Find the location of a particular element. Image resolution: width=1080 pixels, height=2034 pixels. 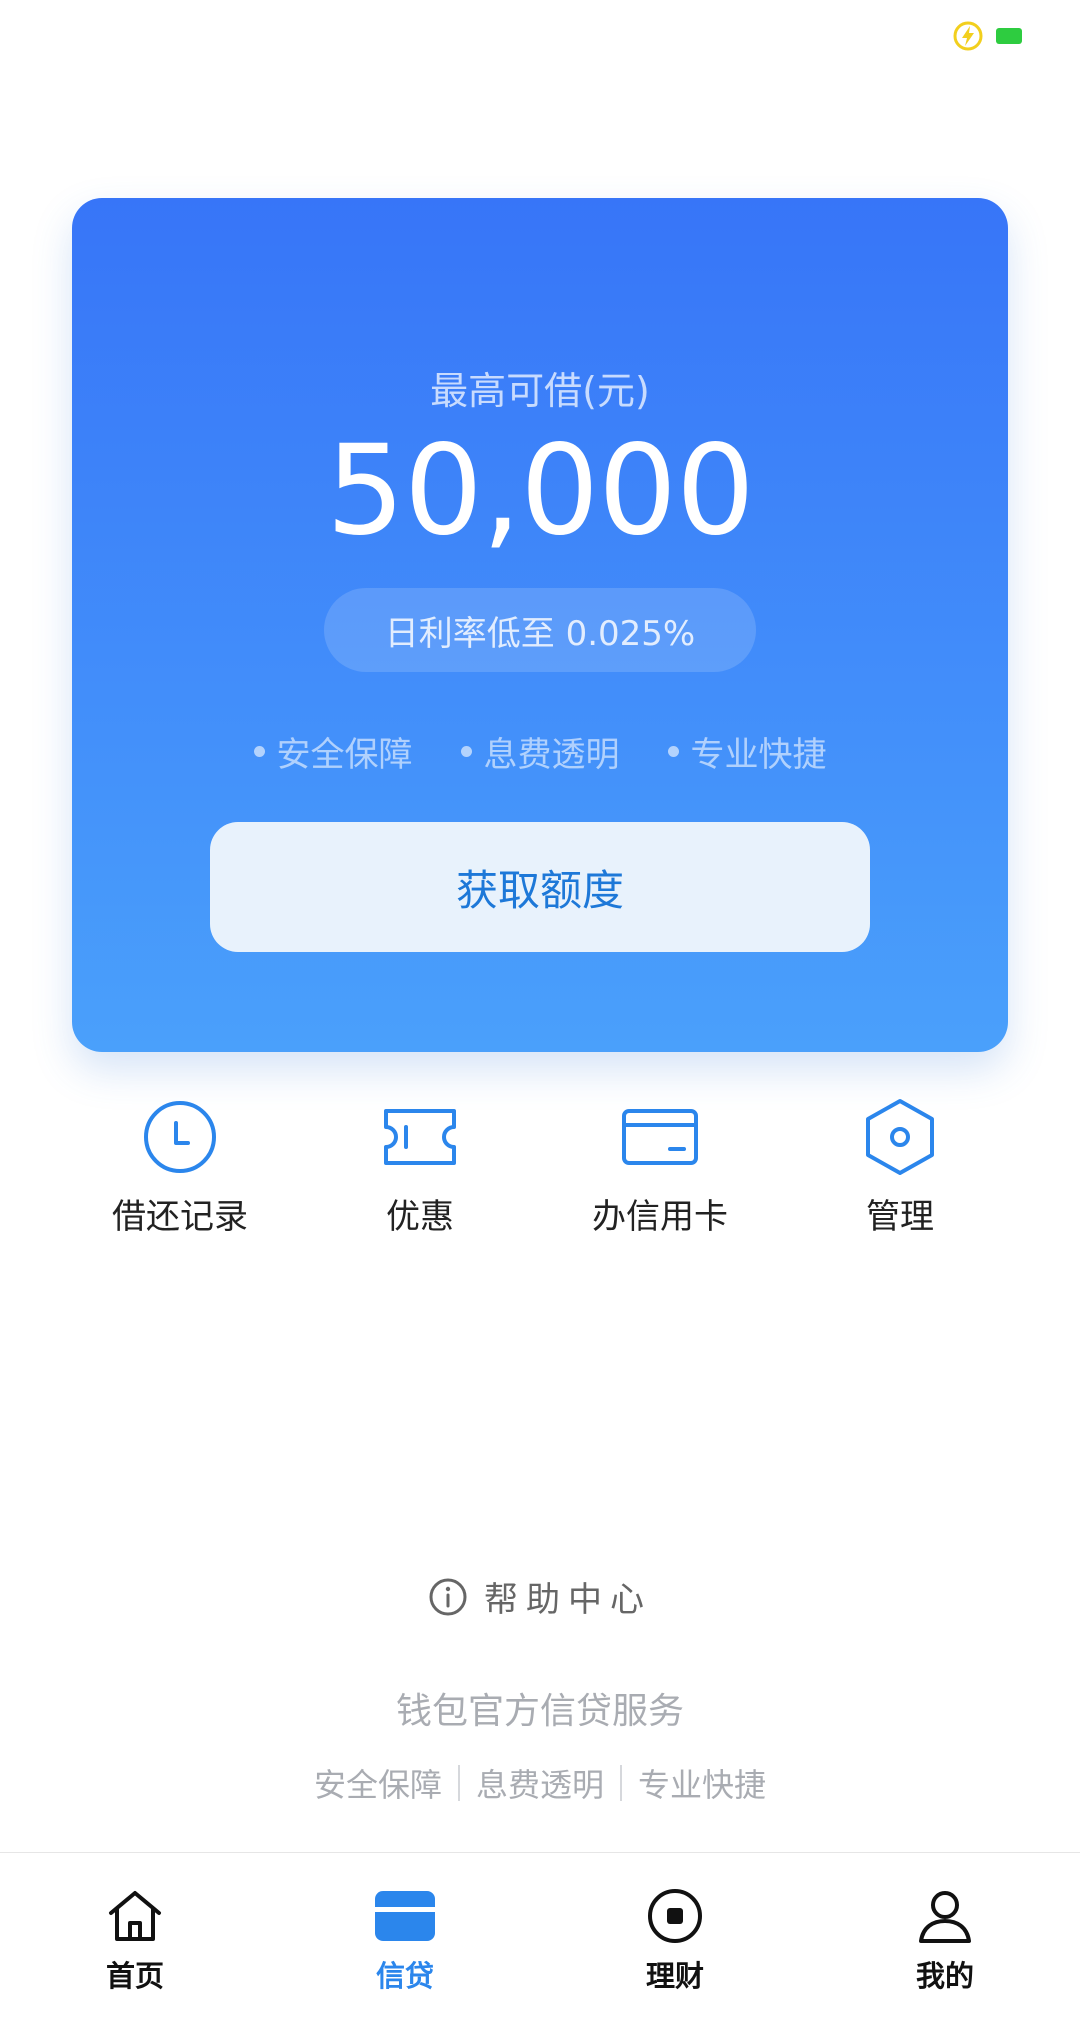

action-coupons: 优惠 is located at coordinates (420, 1170).